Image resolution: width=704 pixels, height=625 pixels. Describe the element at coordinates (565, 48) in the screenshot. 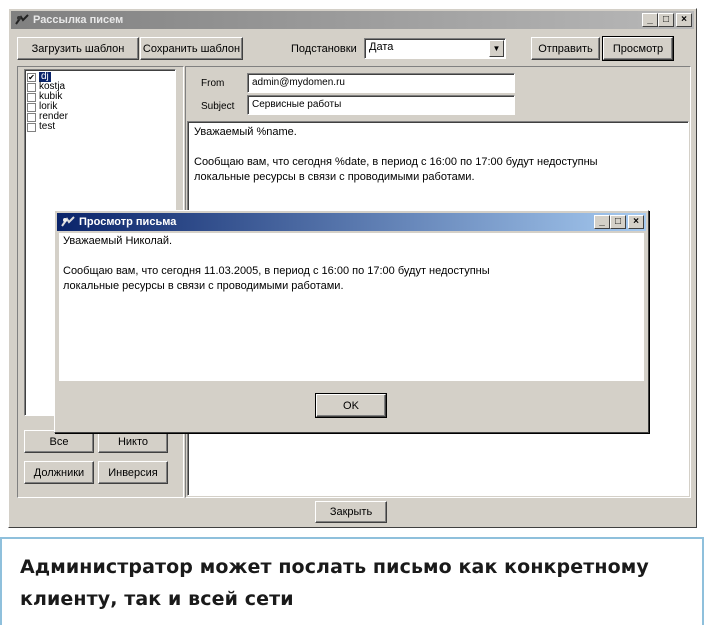

I see `send-button: Отправить` at that location.